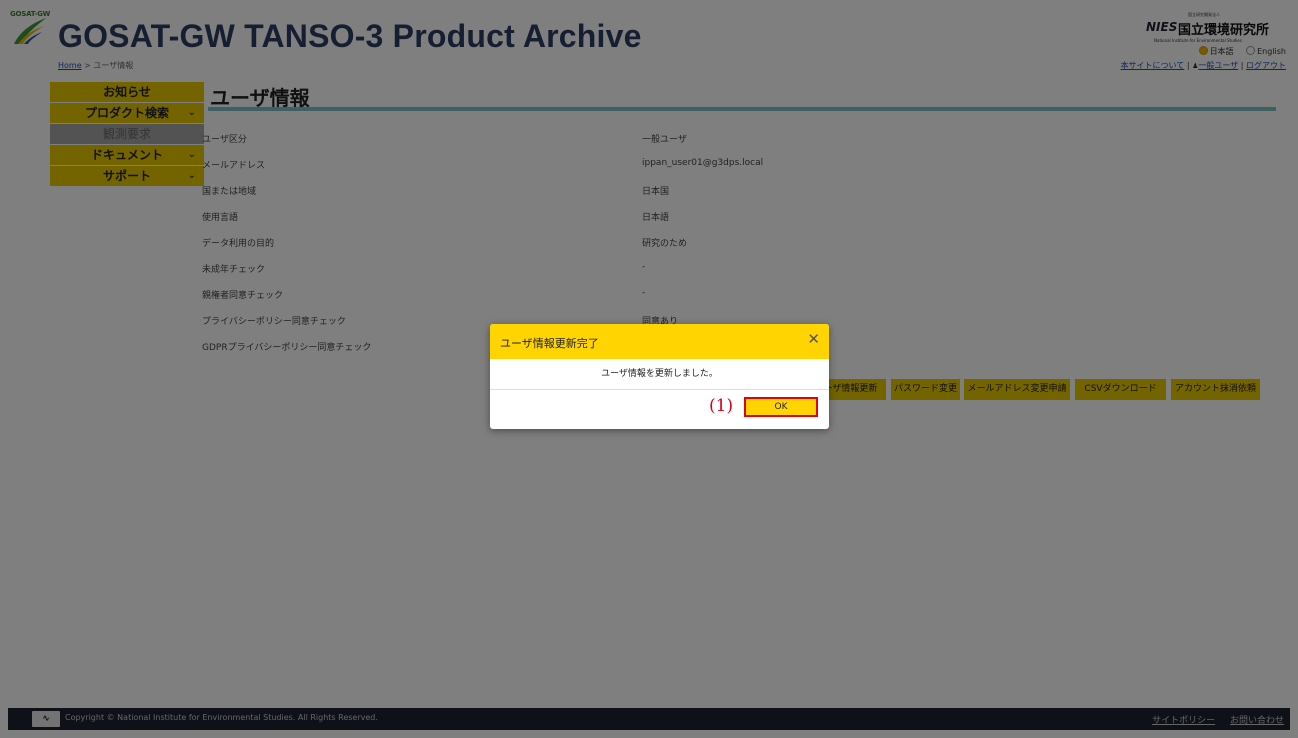 The image size is (1298, 738). I want to click on dialog-footer: OK, so click(659, 409).